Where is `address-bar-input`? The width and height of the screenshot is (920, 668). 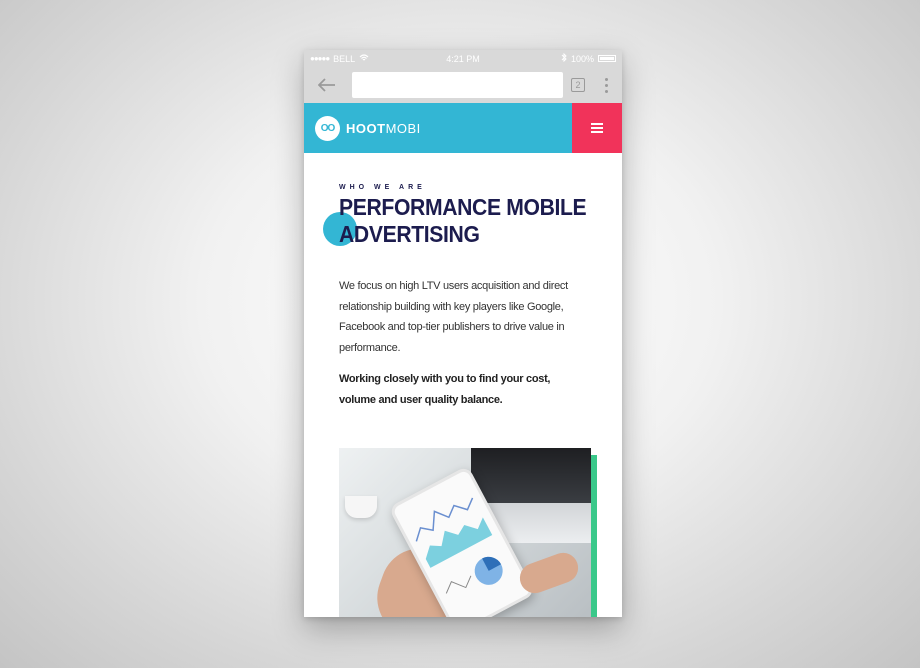
address-bar-input is located at coordinates (457, 85).